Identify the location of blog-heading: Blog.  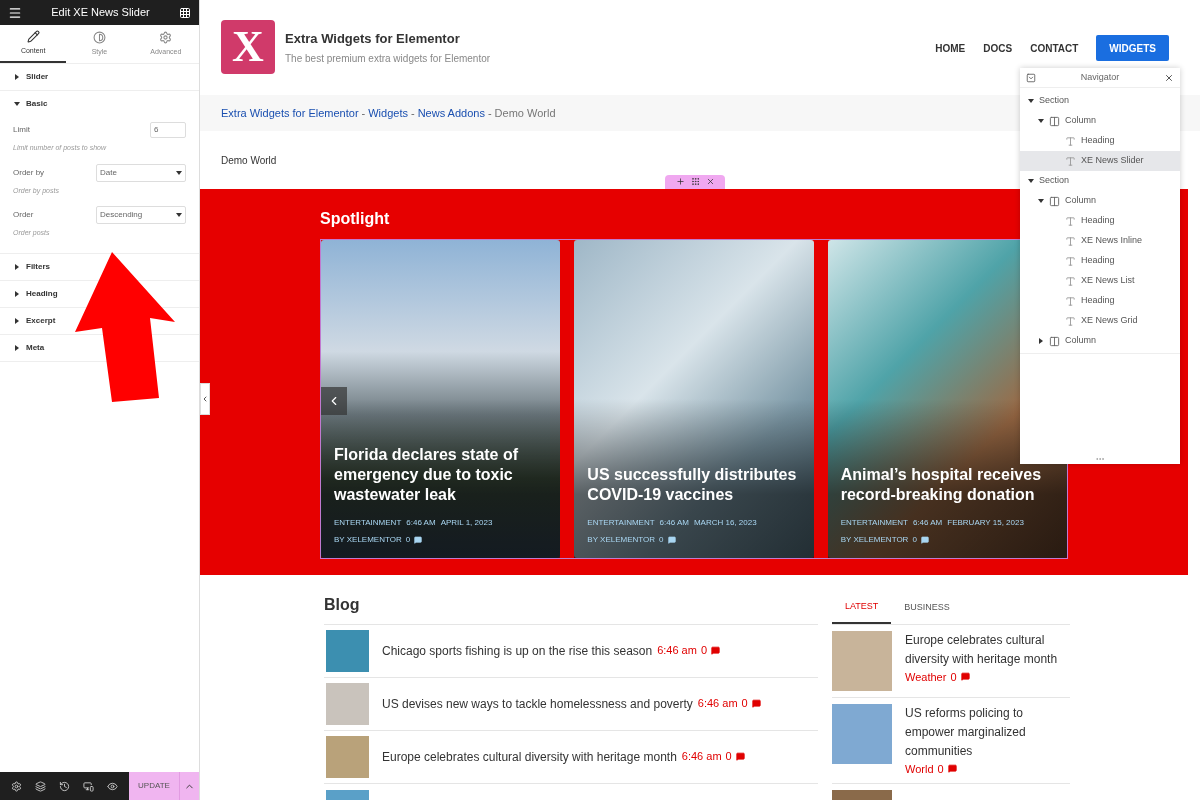
(571, 608).